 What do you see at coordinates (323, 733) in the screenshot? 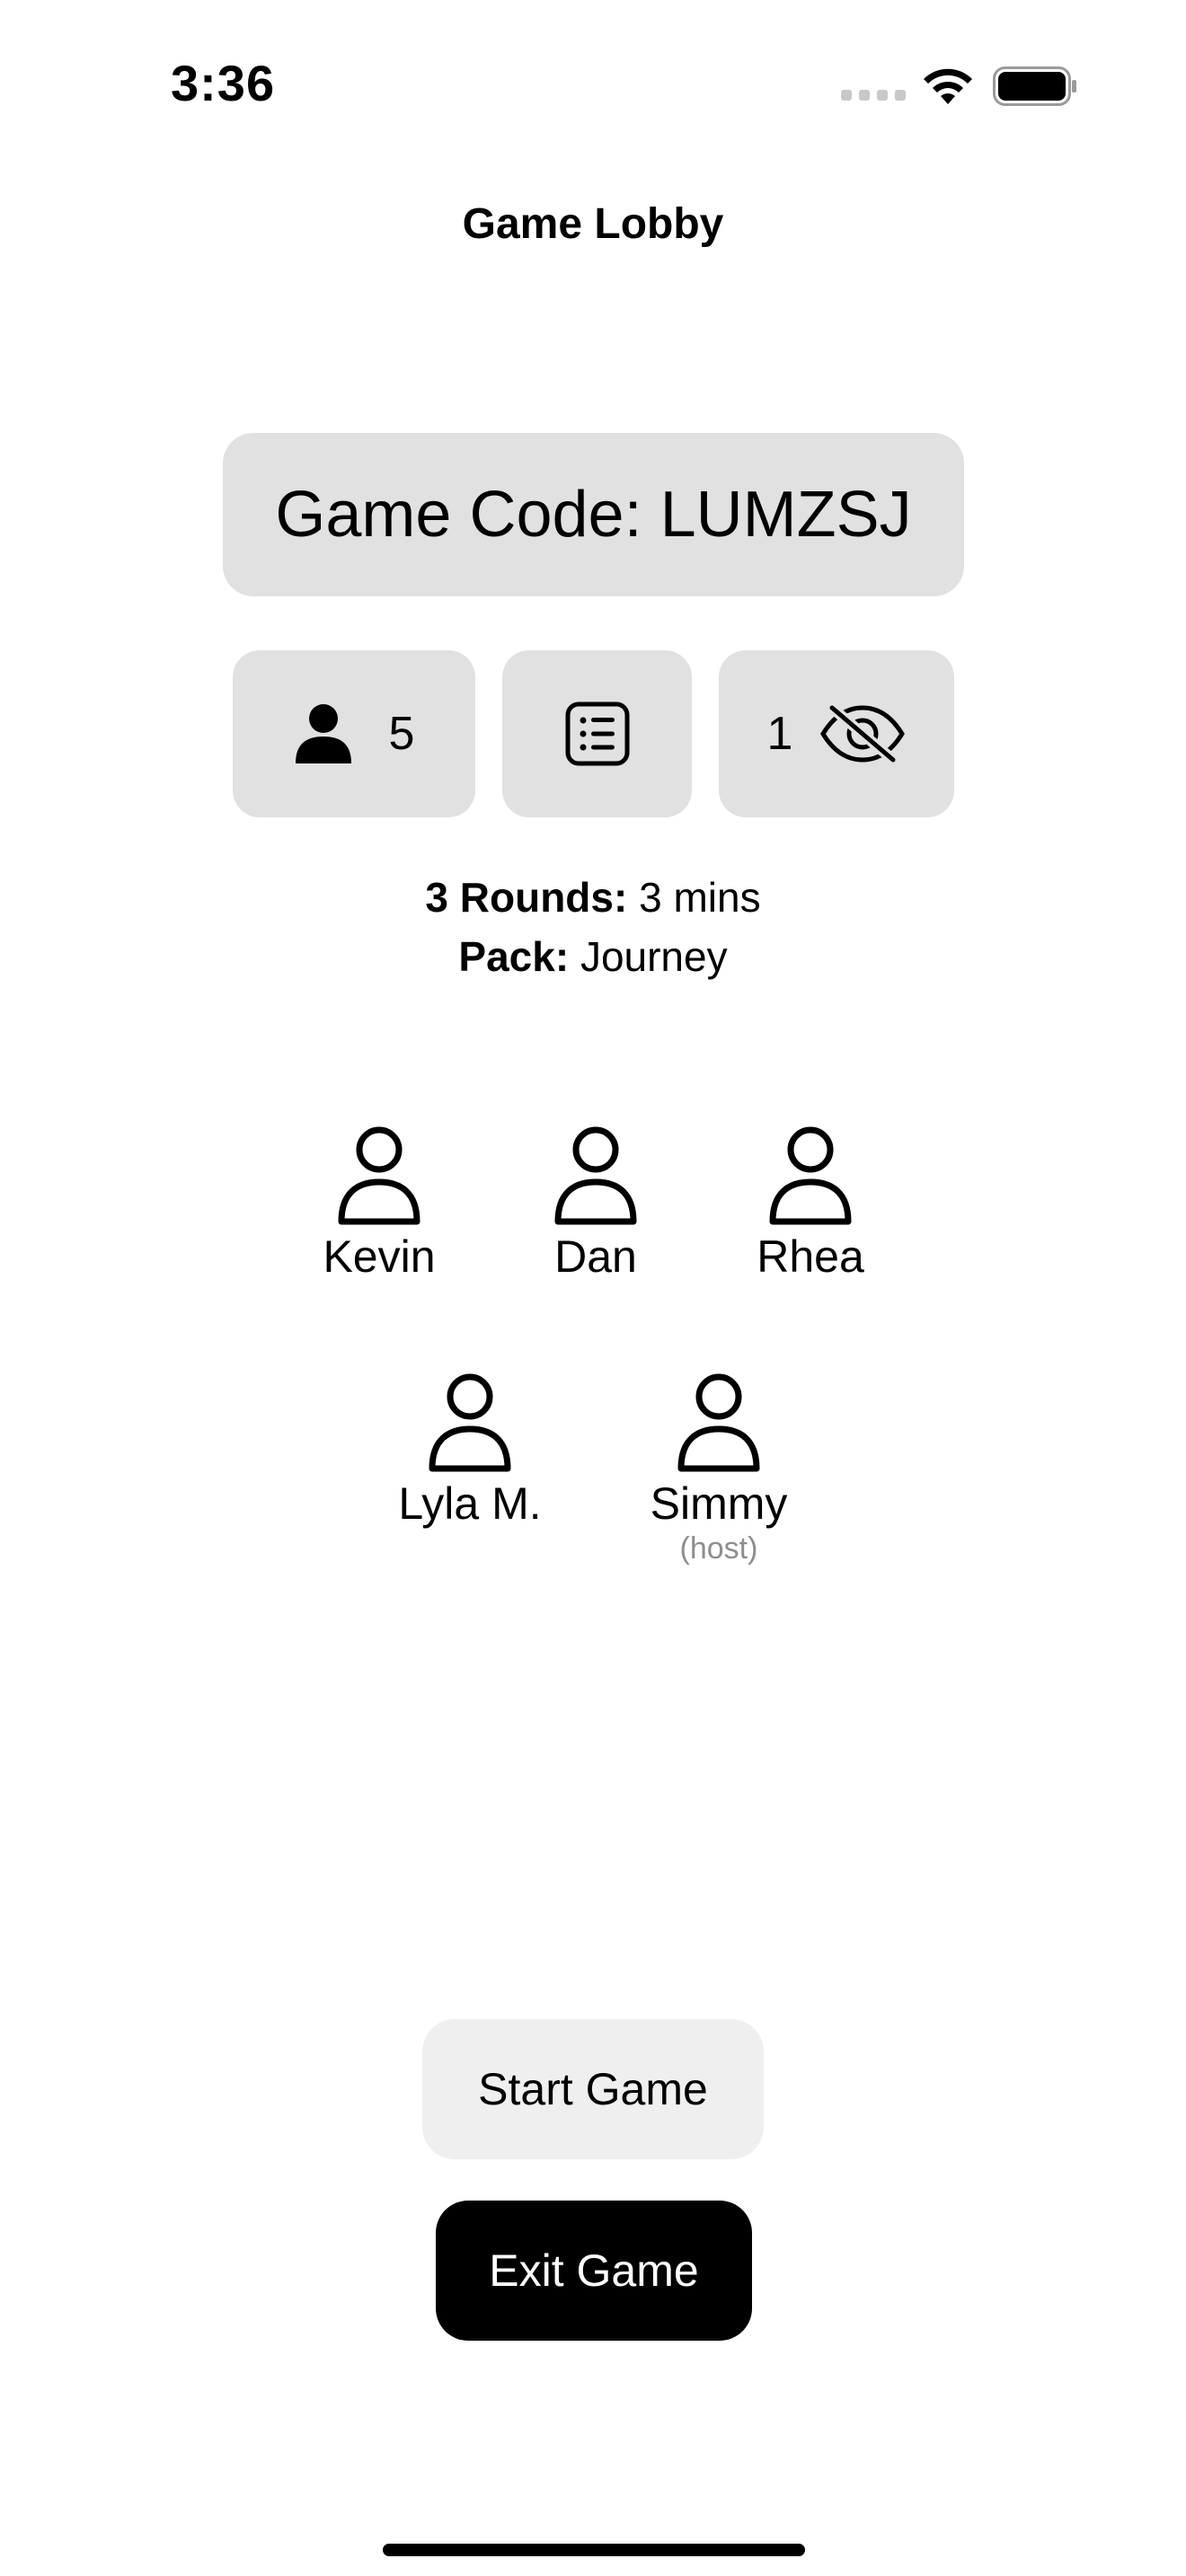
I see `person-icon` at bounding box center [323, 733].